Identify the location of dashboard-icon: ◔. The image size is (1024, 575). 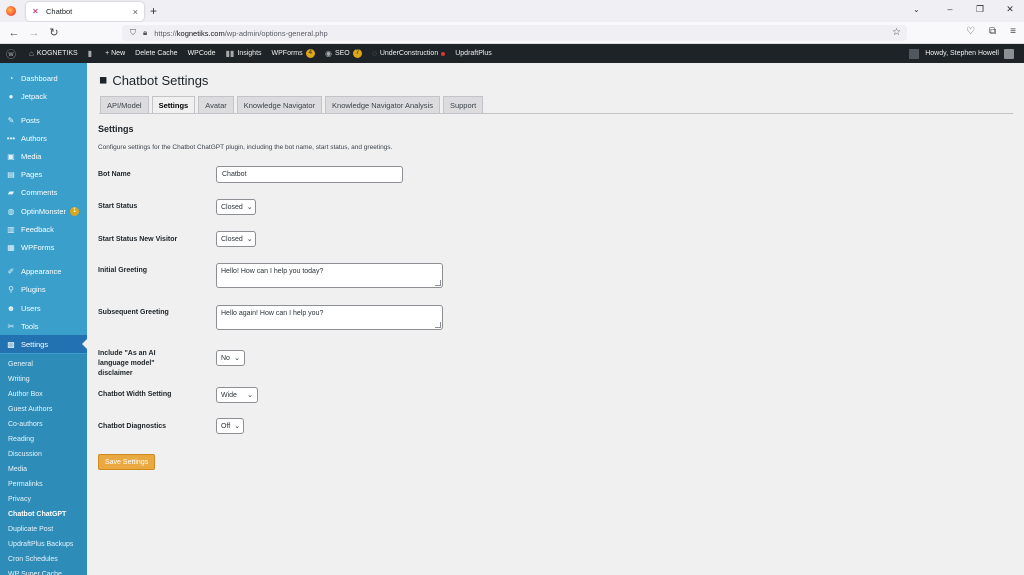
(11, 78).